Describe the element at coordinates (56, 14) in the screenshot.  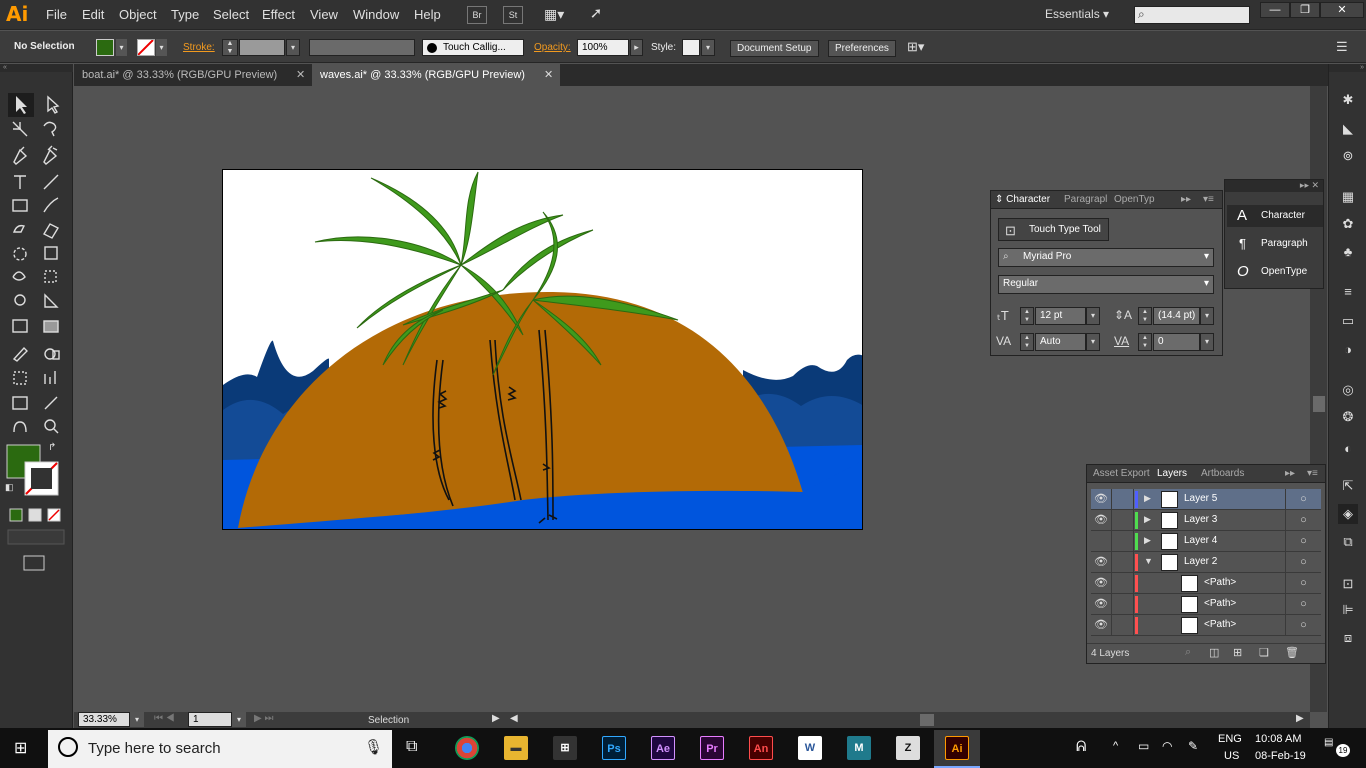
I see `menu-file: File` at that location.